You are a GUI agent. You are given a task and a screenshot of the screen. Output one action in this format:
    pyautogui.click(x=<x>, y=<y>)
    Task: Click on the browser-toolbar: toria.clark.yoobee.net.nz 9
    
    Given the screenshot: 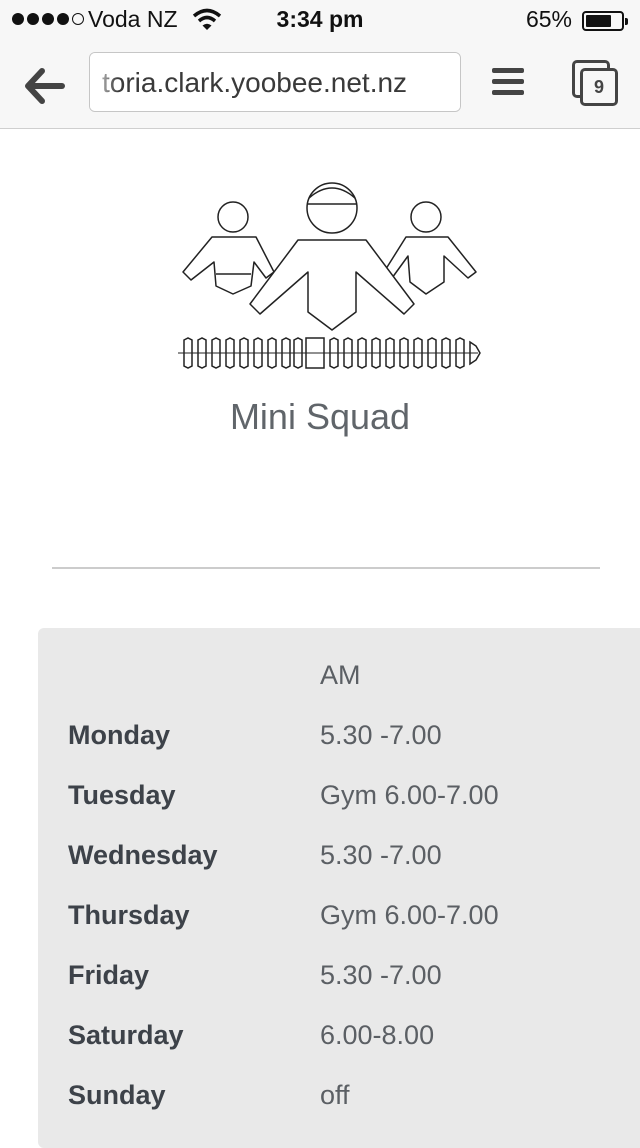 What is the action you would take?
    pyautogui.click(x=320, y=85)
    